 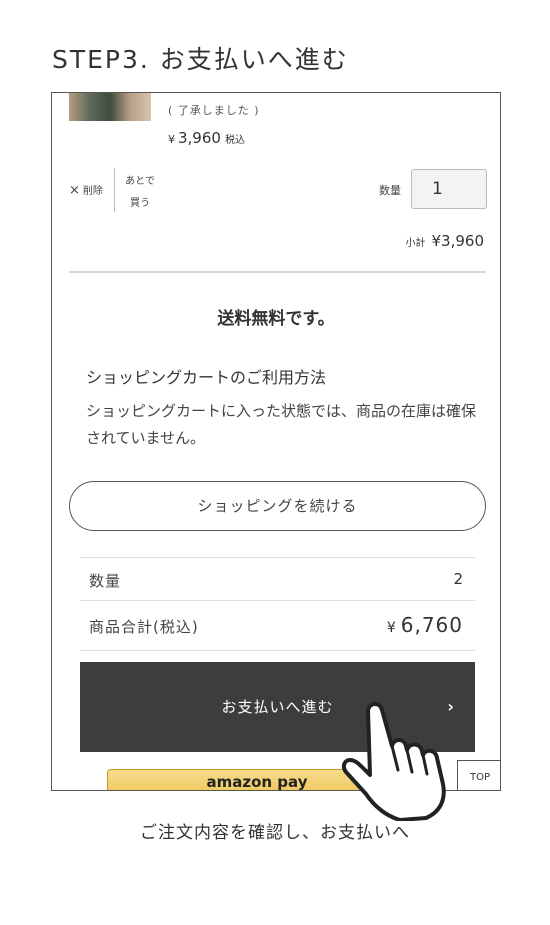 I want to click on delete-label: 削除, so click(x=92, y=191).